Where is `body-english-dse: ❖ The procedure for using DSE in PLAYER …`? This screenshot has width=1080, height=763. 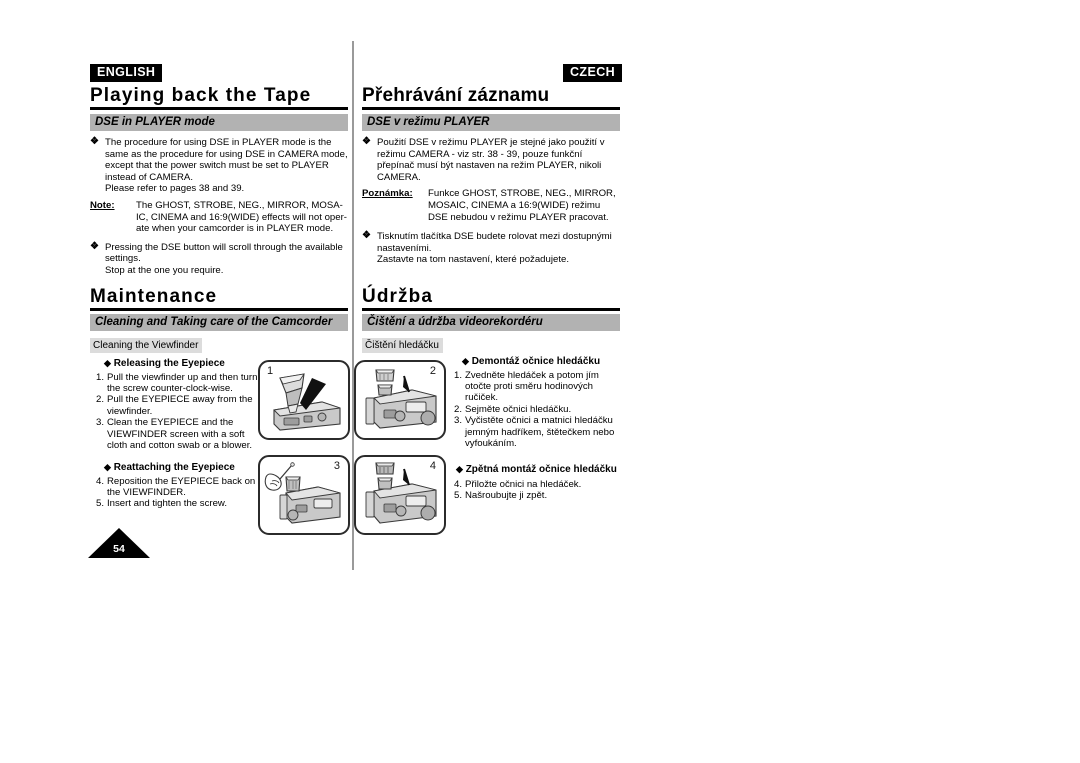
body-english-dse: ❖ The procedure for using DSE in PLAYER … is located at coordinates (219, 209).